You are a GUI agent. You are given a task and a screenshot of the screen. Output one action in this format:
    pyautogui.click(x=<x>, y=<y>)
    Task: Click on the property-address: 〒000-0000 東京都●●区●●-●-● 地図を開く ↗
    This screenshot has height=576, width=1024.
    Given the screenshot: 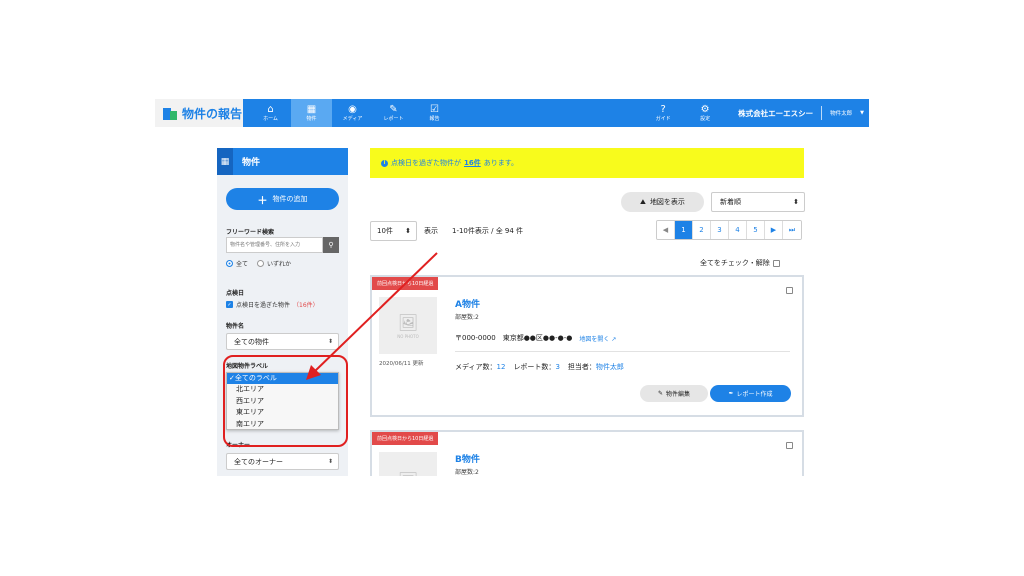 What is the action you would take?
    pyautogui.click(x=536, y=338)
    